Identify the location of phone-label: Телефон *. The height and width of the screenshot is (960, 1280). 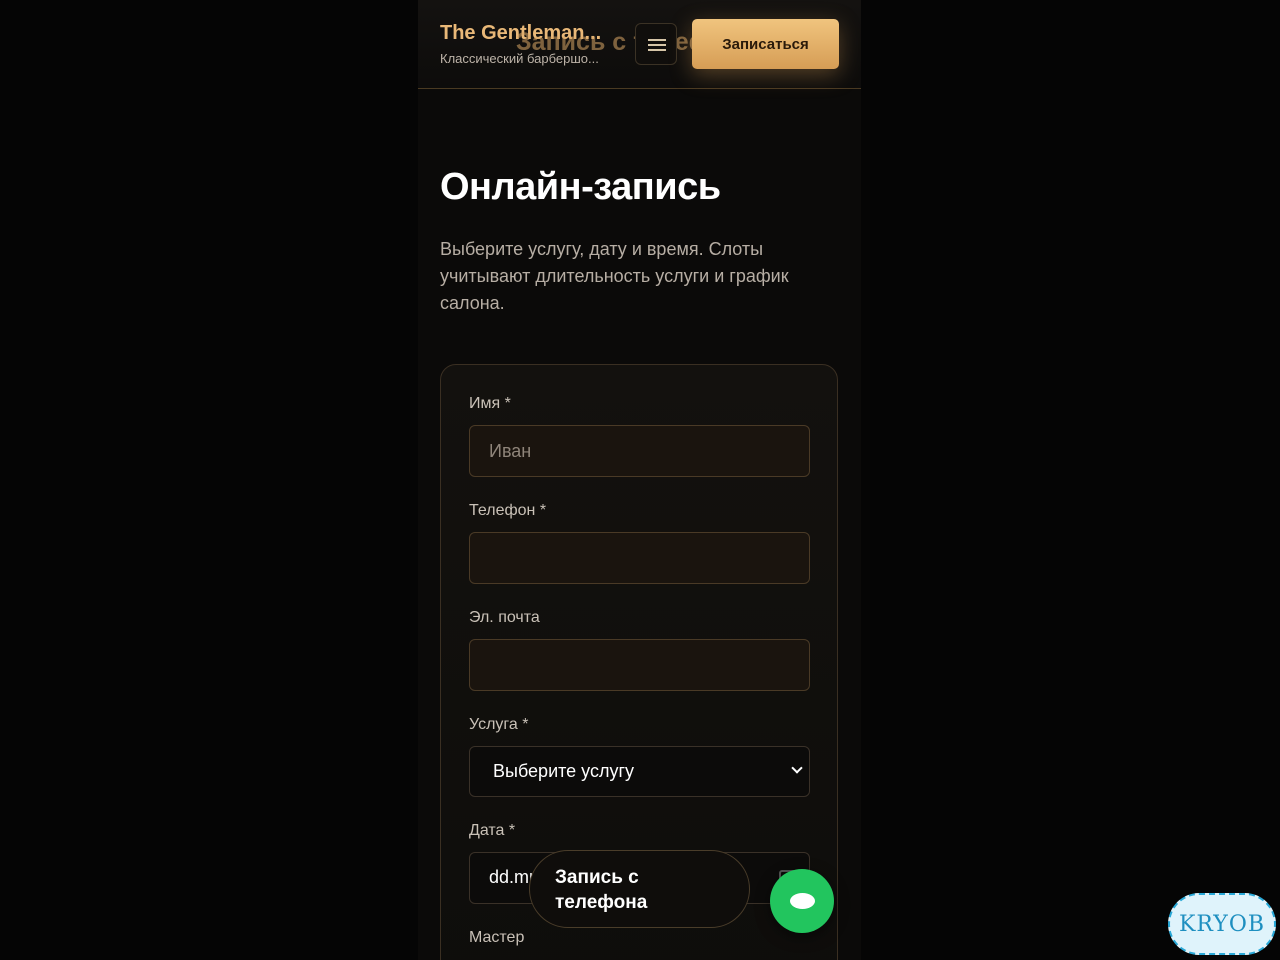
(508, 510).